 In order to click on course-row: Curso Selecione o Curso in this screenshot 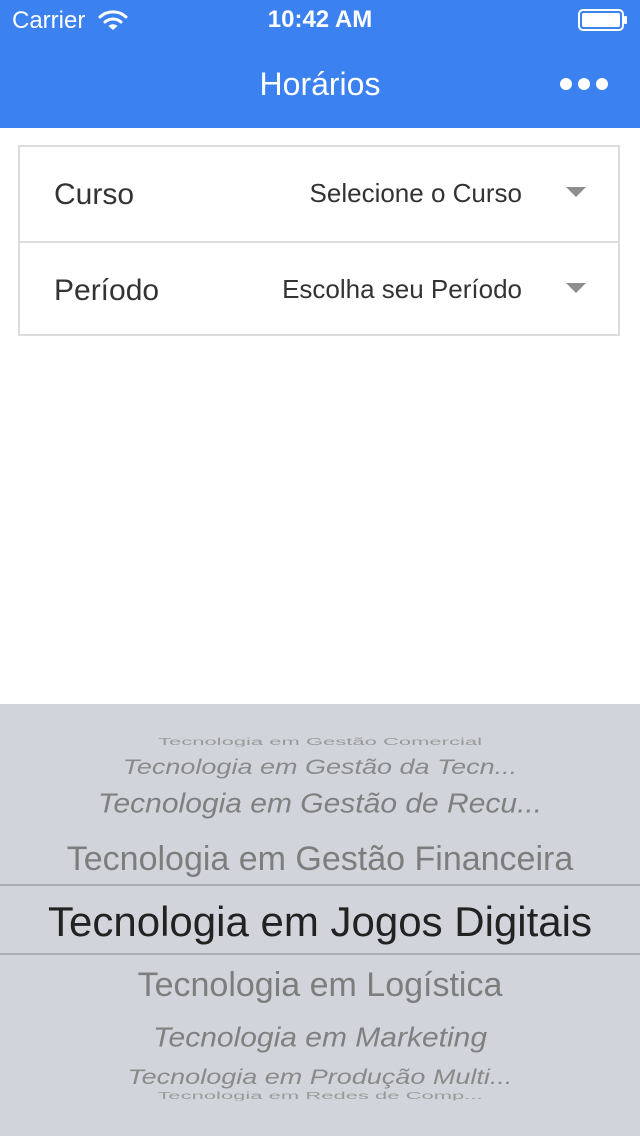, I will do `click(319, 195)`.